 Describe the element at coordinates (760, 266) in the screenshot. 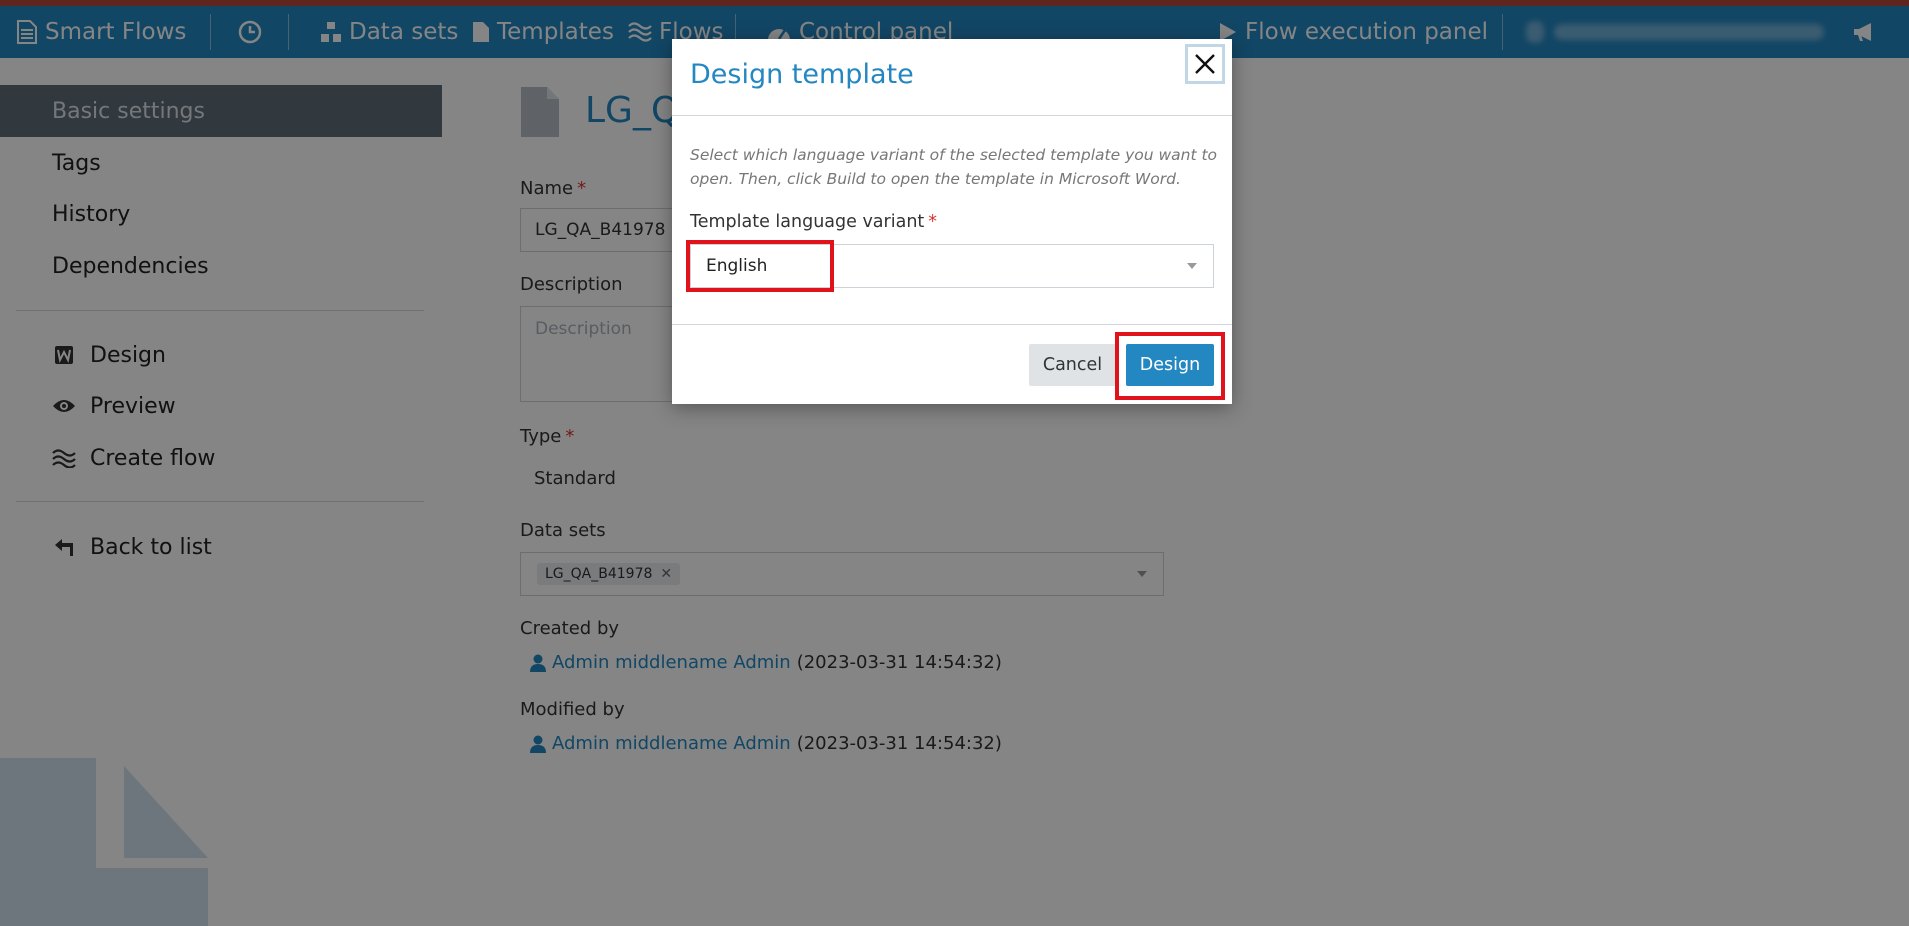

I see `highlight-language-select` at that location.